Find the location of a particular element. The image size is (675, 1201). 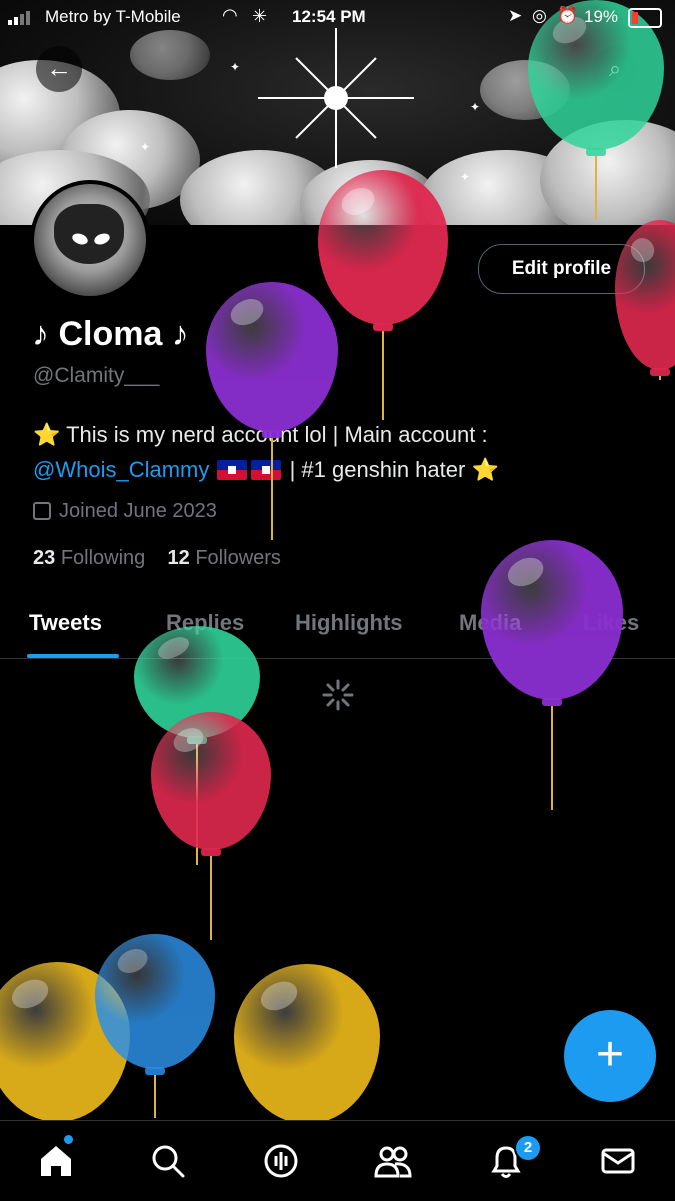

followers-link: 12 Followers is located at coordinates (224, 558).